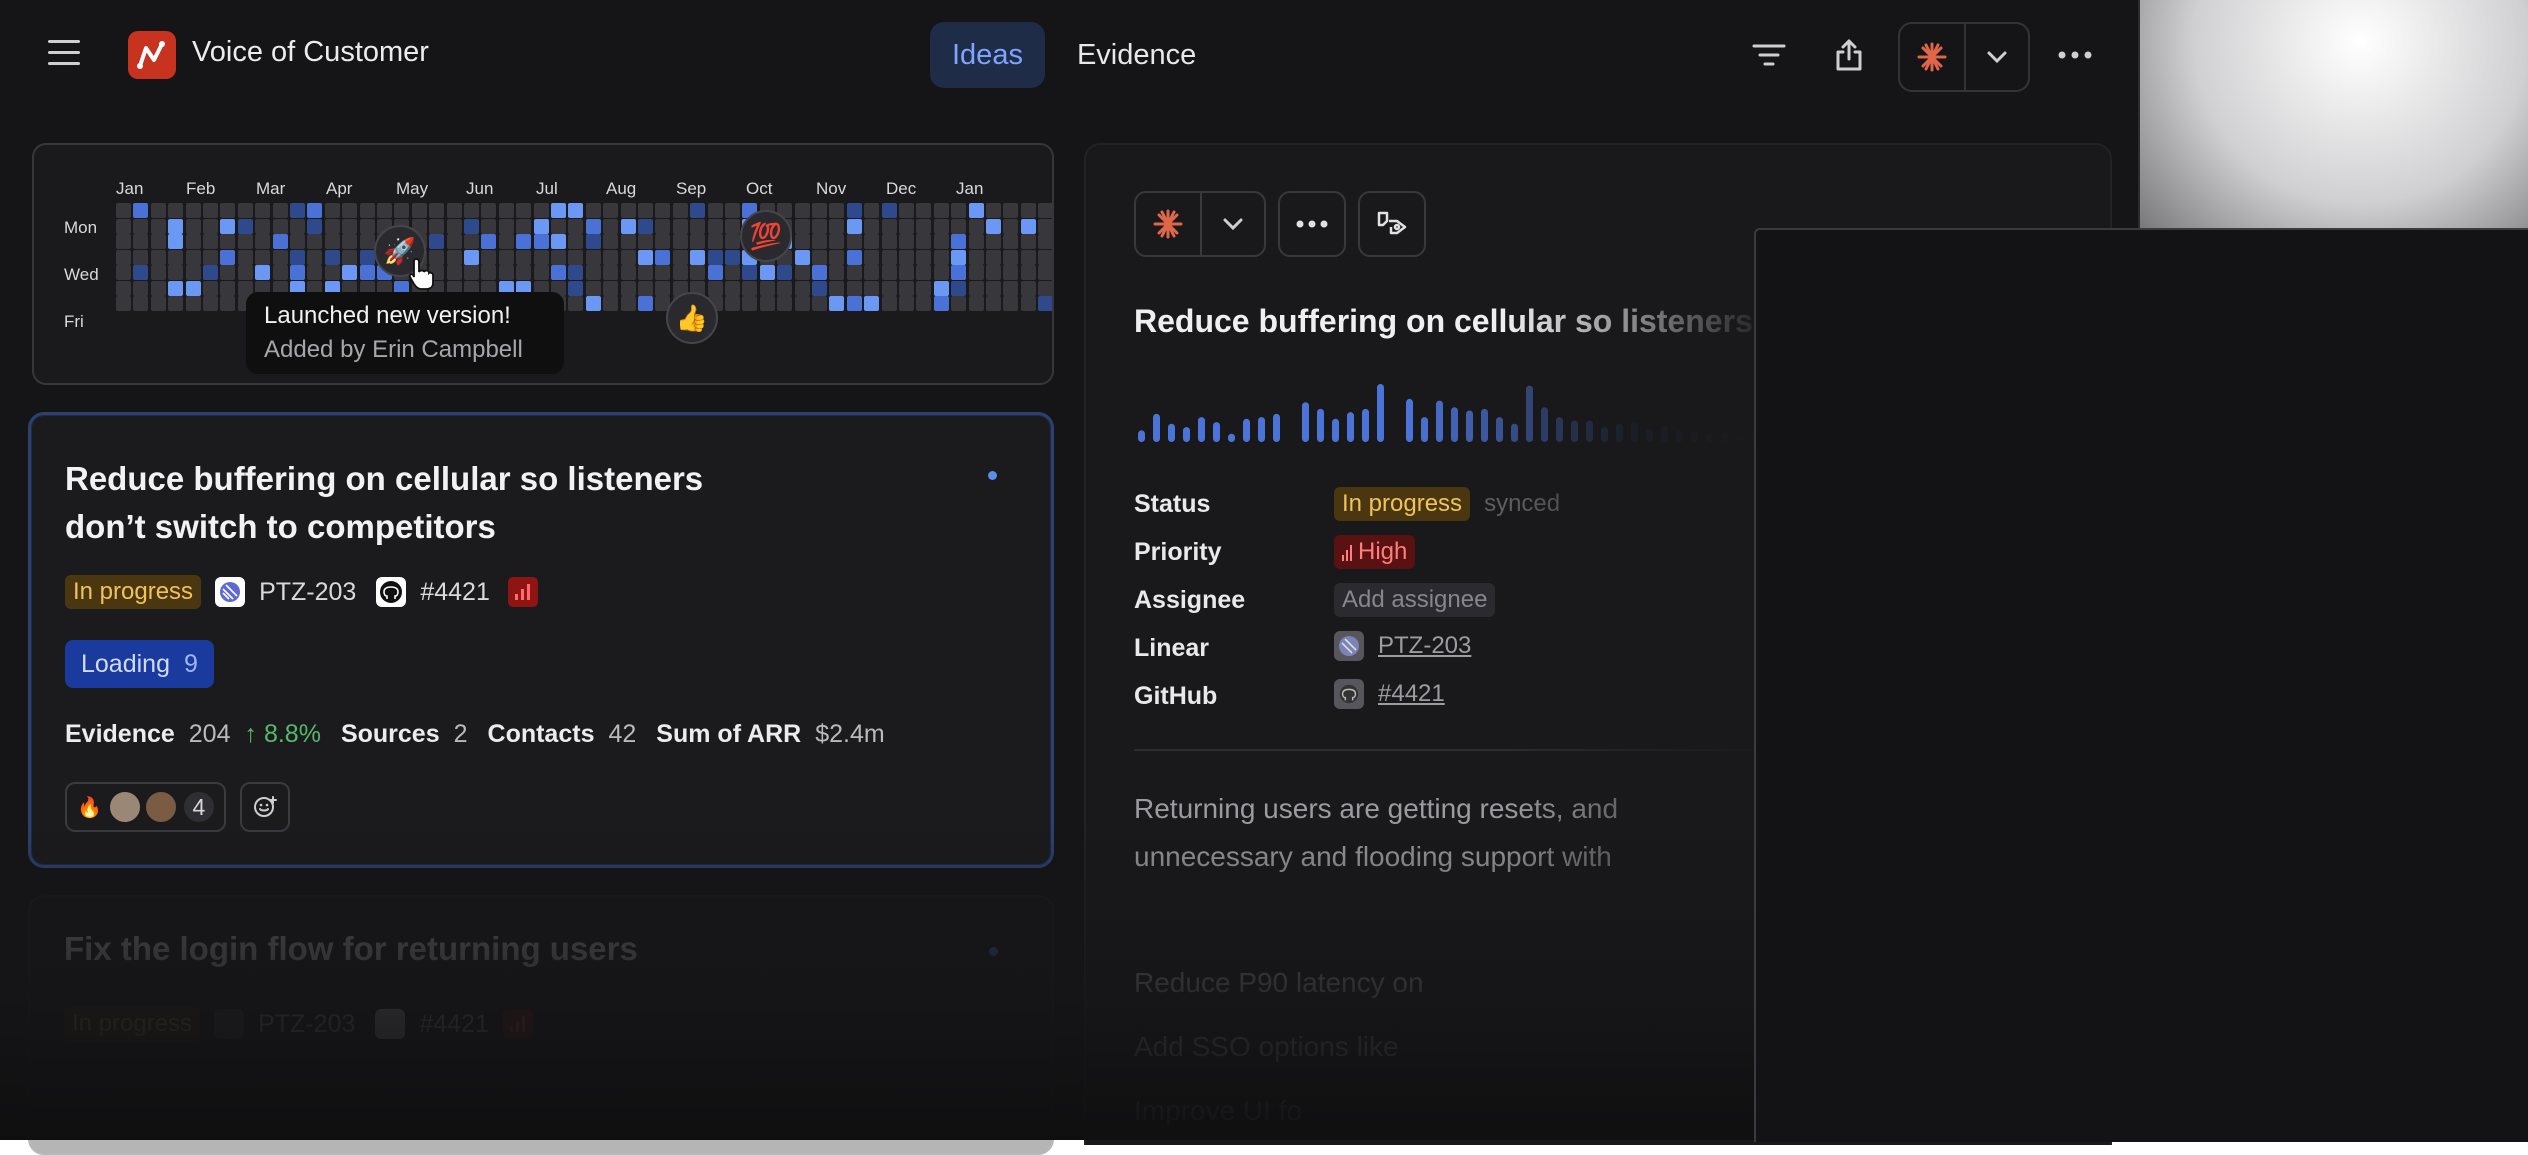  What do you see at coordinates (1312, 224) in the screenshot?
I see `detail-more-button` at bounding box center [1312, 224].